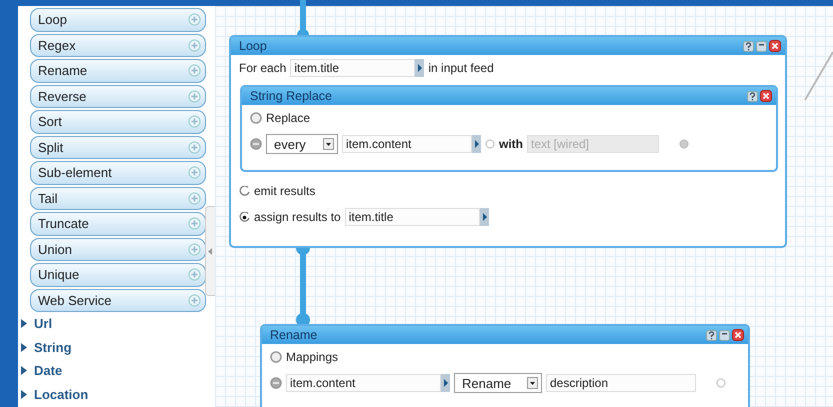 This screenshot has width=833, height=407. I want to click on module-button: Sort, so click(118, 122).